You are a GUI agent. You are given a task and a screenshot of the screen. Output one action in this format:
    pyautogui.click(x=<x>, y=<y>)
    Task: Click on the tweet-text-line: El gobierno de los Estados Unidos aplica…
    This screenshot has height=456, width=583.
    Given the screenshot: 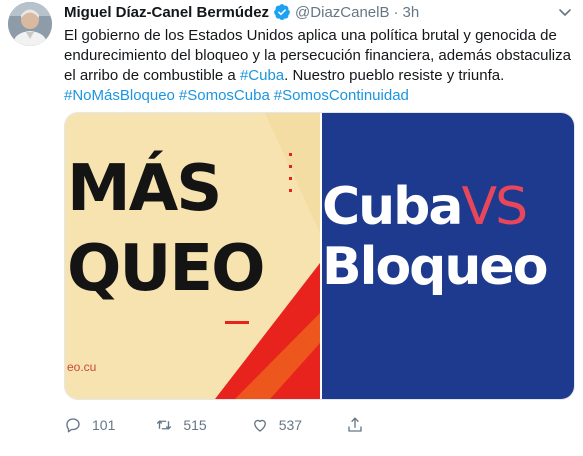 What is the action you would take?
    pyautogui.click(x=310, y=35)
    